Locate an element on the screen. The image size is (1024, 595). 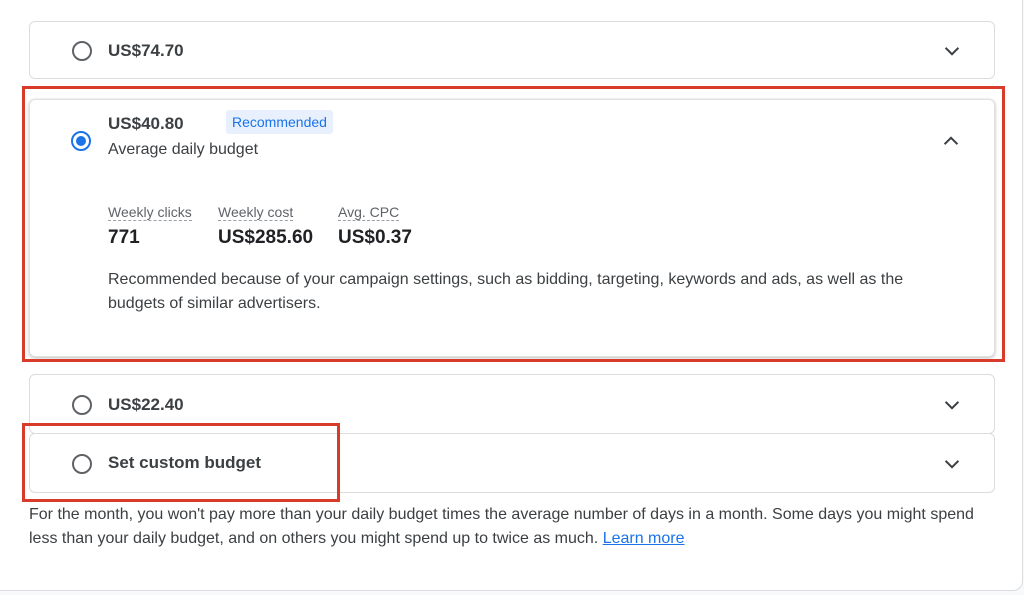
recommended-badge: Recommended is located at coordinates (279, 122).